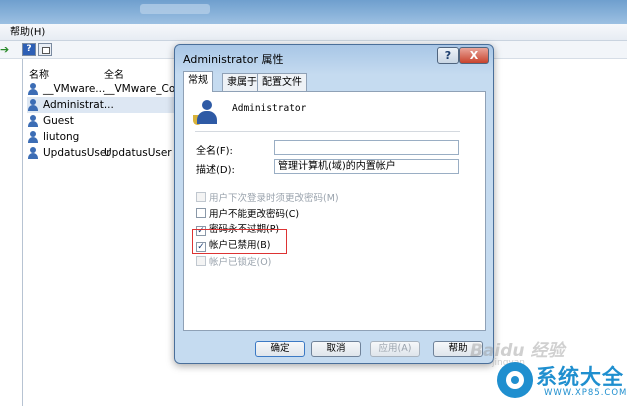 This screenshot has height=406, width=627. What do you see at coordinates (274, 198) in the screenshot?
I see `checkbox-label: 用户下次登录时须更改密码(M)` at bounding box center [274, 198].